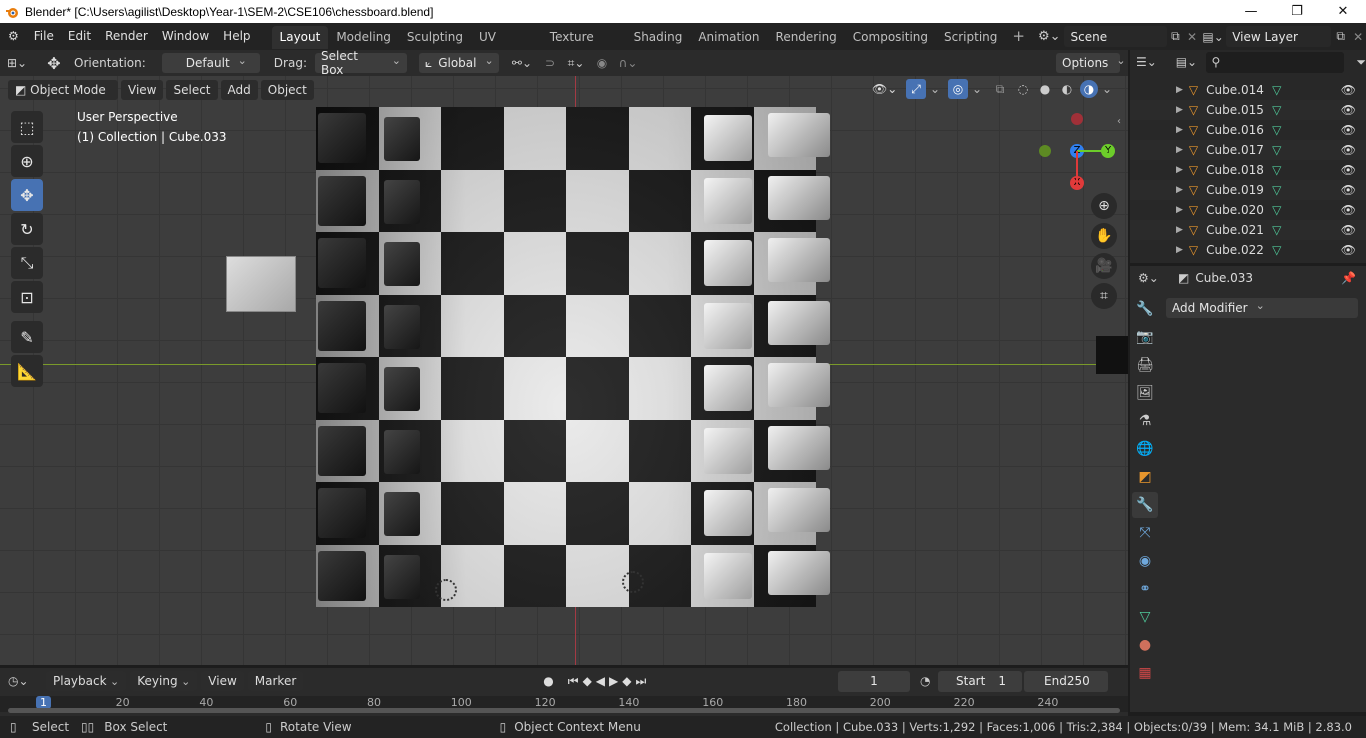 The height and width of the screenshot is (738, 1366). What do you see at coordinates (192, 90) in the screenshot?
I see `viewport-menu-select: Select` at bounding box center [192, 90].